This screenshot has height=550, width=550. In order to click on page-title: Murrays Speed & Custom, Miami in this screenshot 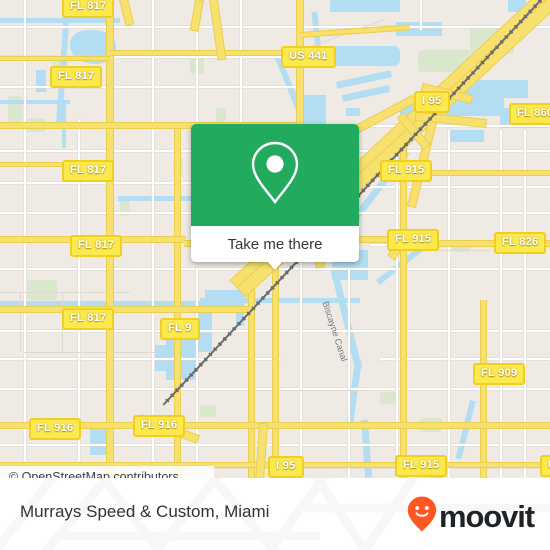, I will do `click(145, 511)`.